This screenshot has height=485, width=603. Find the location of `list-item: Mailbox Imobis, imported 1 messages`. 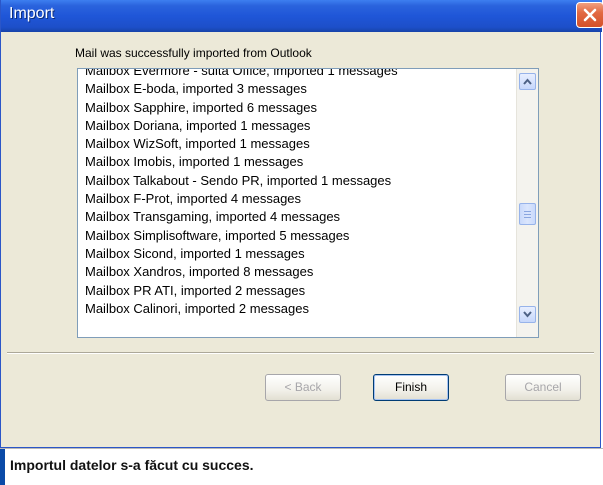

list-item: Mailbox Imobis, imported 1 messages is located at coordinates (194, 162).